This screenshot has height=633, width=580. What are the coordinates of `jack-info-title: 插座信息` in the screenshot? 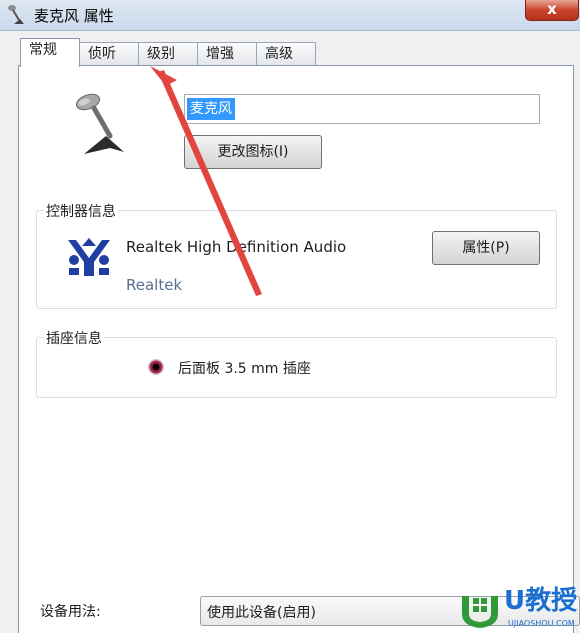 It's located at (74, 338).